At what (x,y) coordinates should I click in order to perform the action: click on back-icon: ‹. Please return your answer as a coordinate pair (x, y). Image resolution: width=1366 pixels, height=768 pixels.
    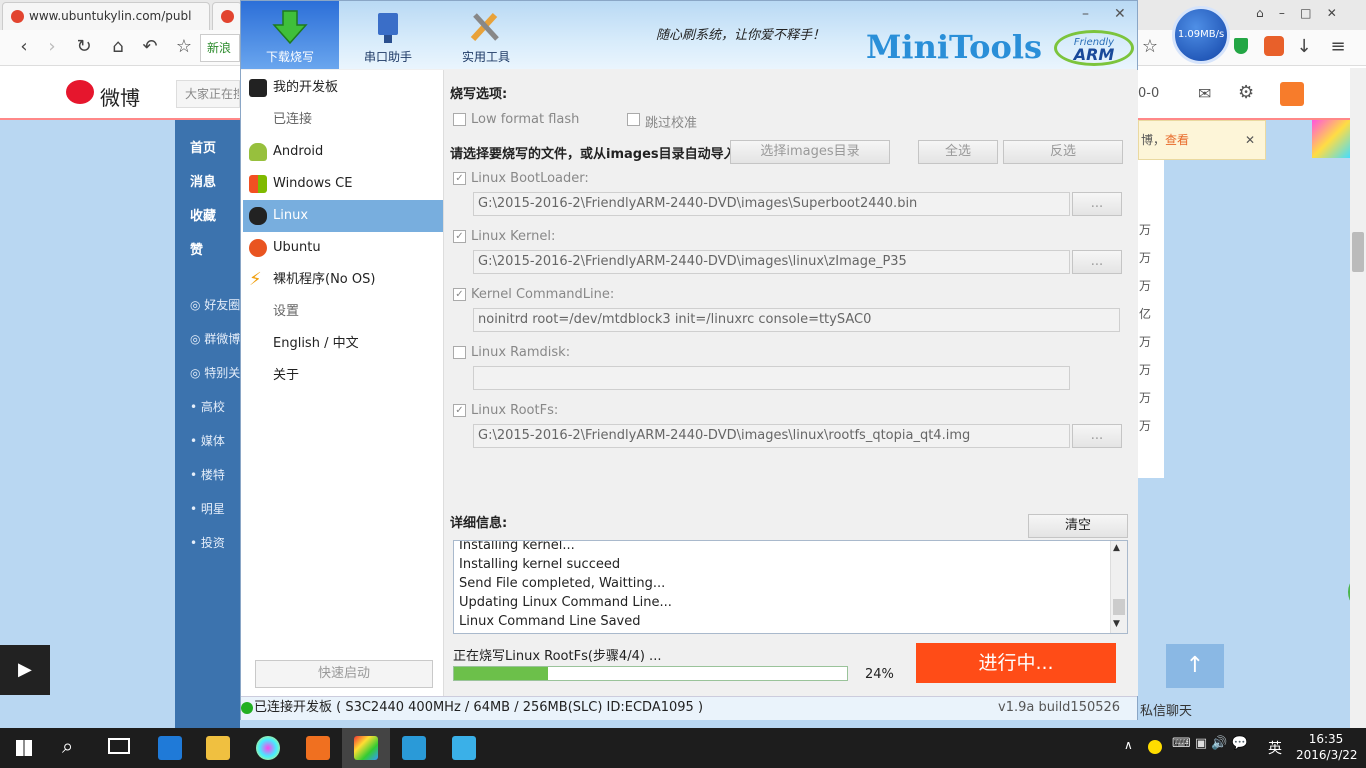
    Looking at the image, I should click on (24, 46).